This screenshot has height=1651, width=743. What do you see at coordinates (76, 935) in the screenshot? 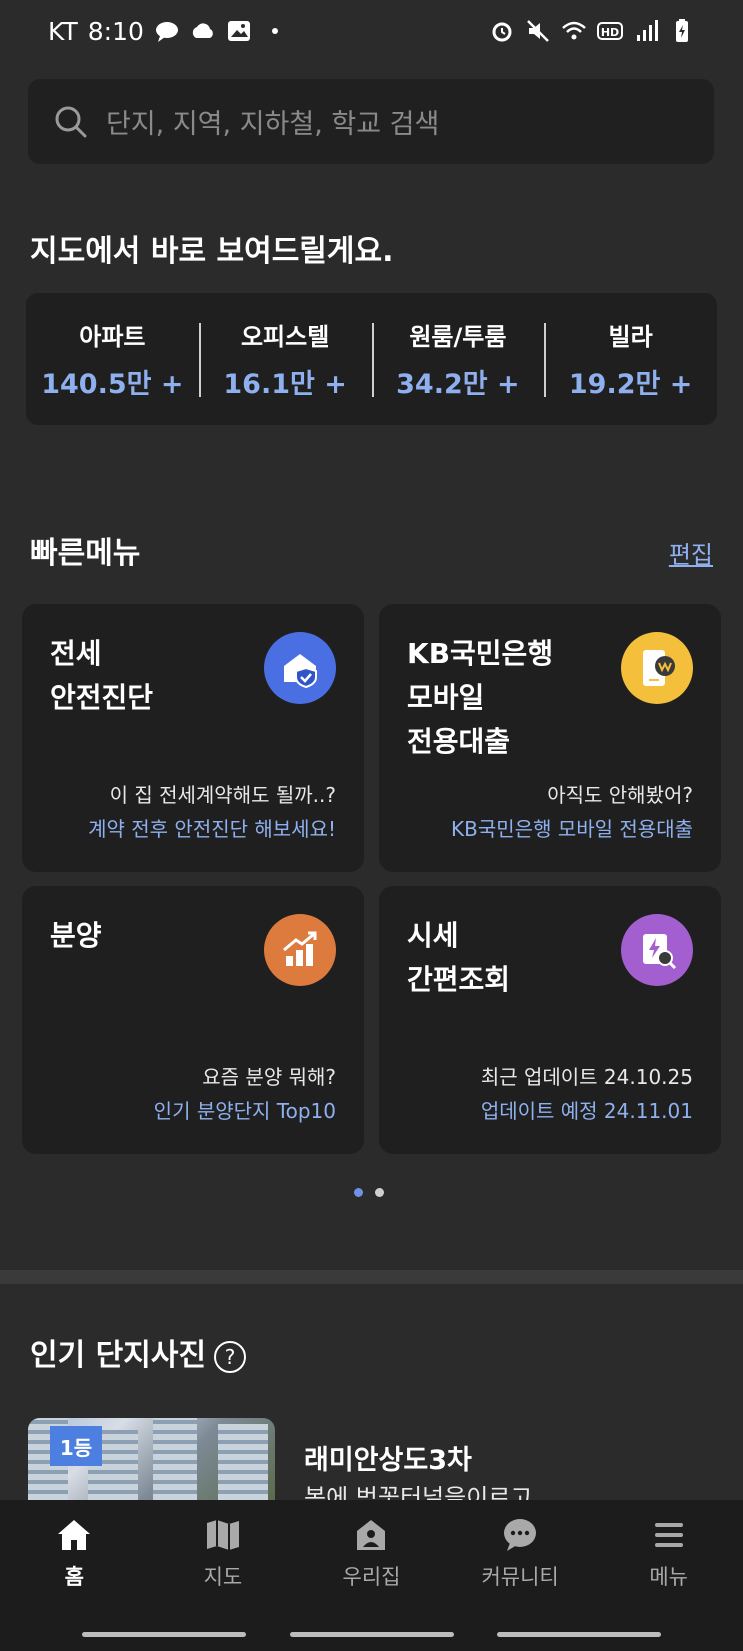
I see `quick-card-title: 분양` at bounding box center [76, 935].